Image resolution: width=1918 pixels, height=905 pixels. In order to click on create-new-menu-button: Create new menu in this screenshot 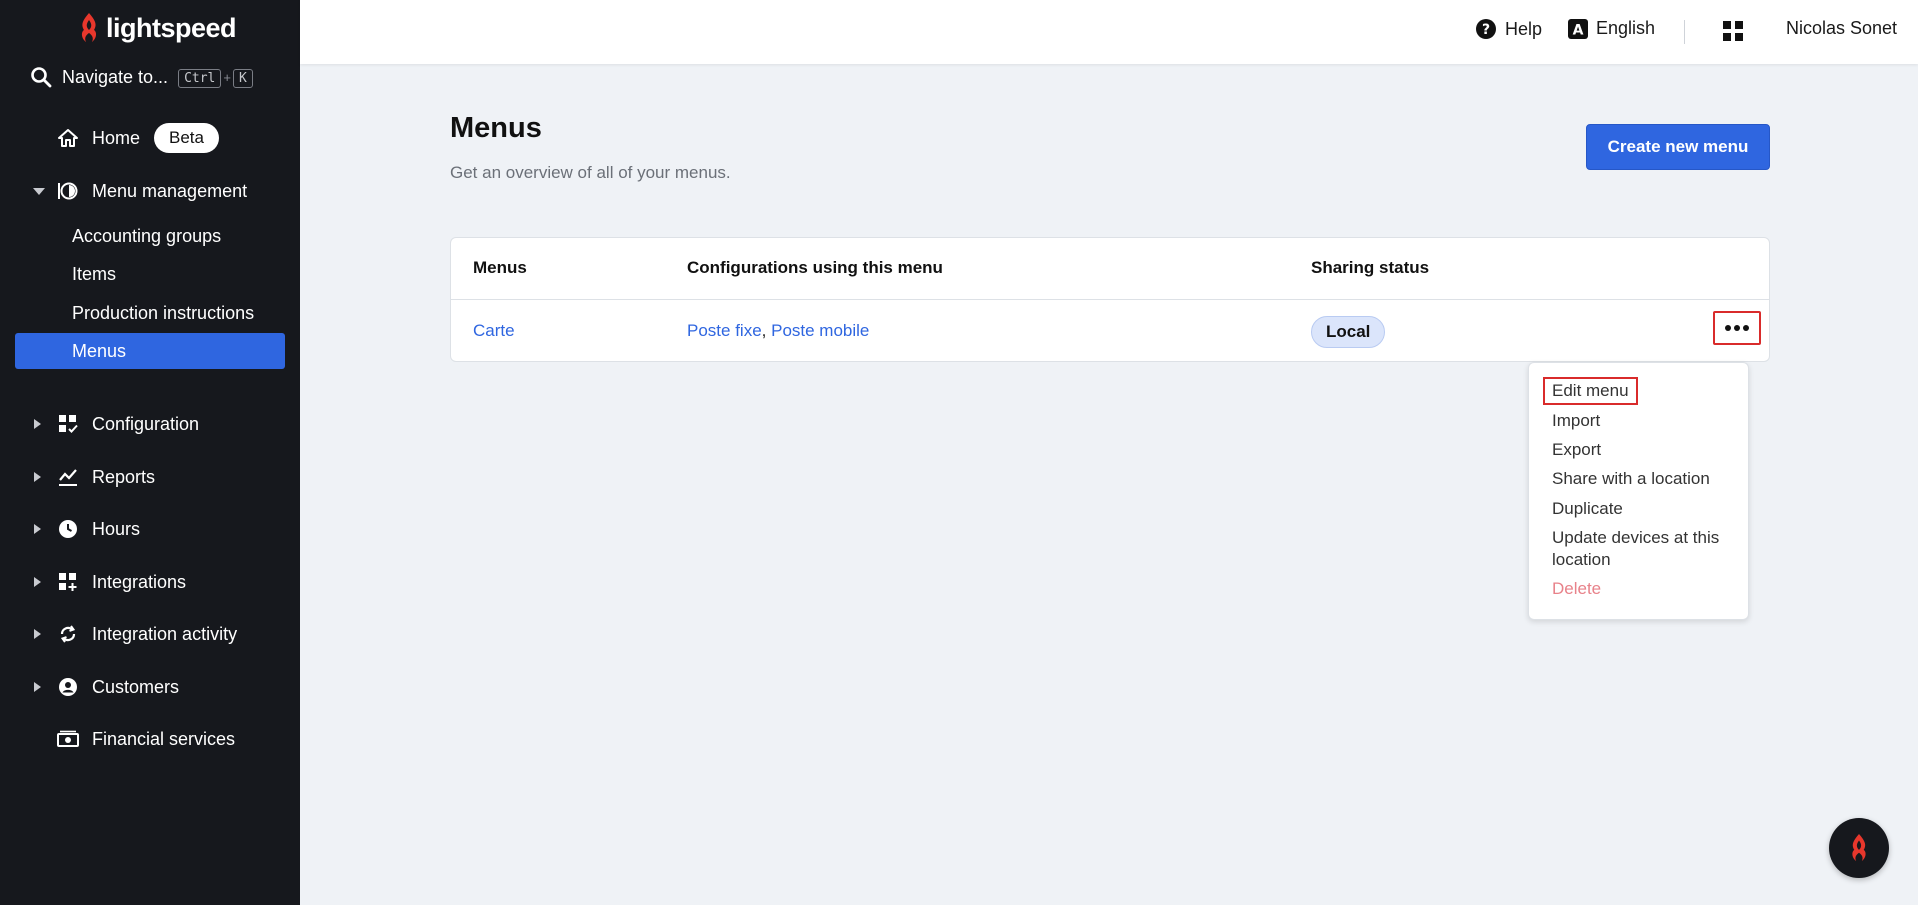, I will do `click(1678, 147)`.